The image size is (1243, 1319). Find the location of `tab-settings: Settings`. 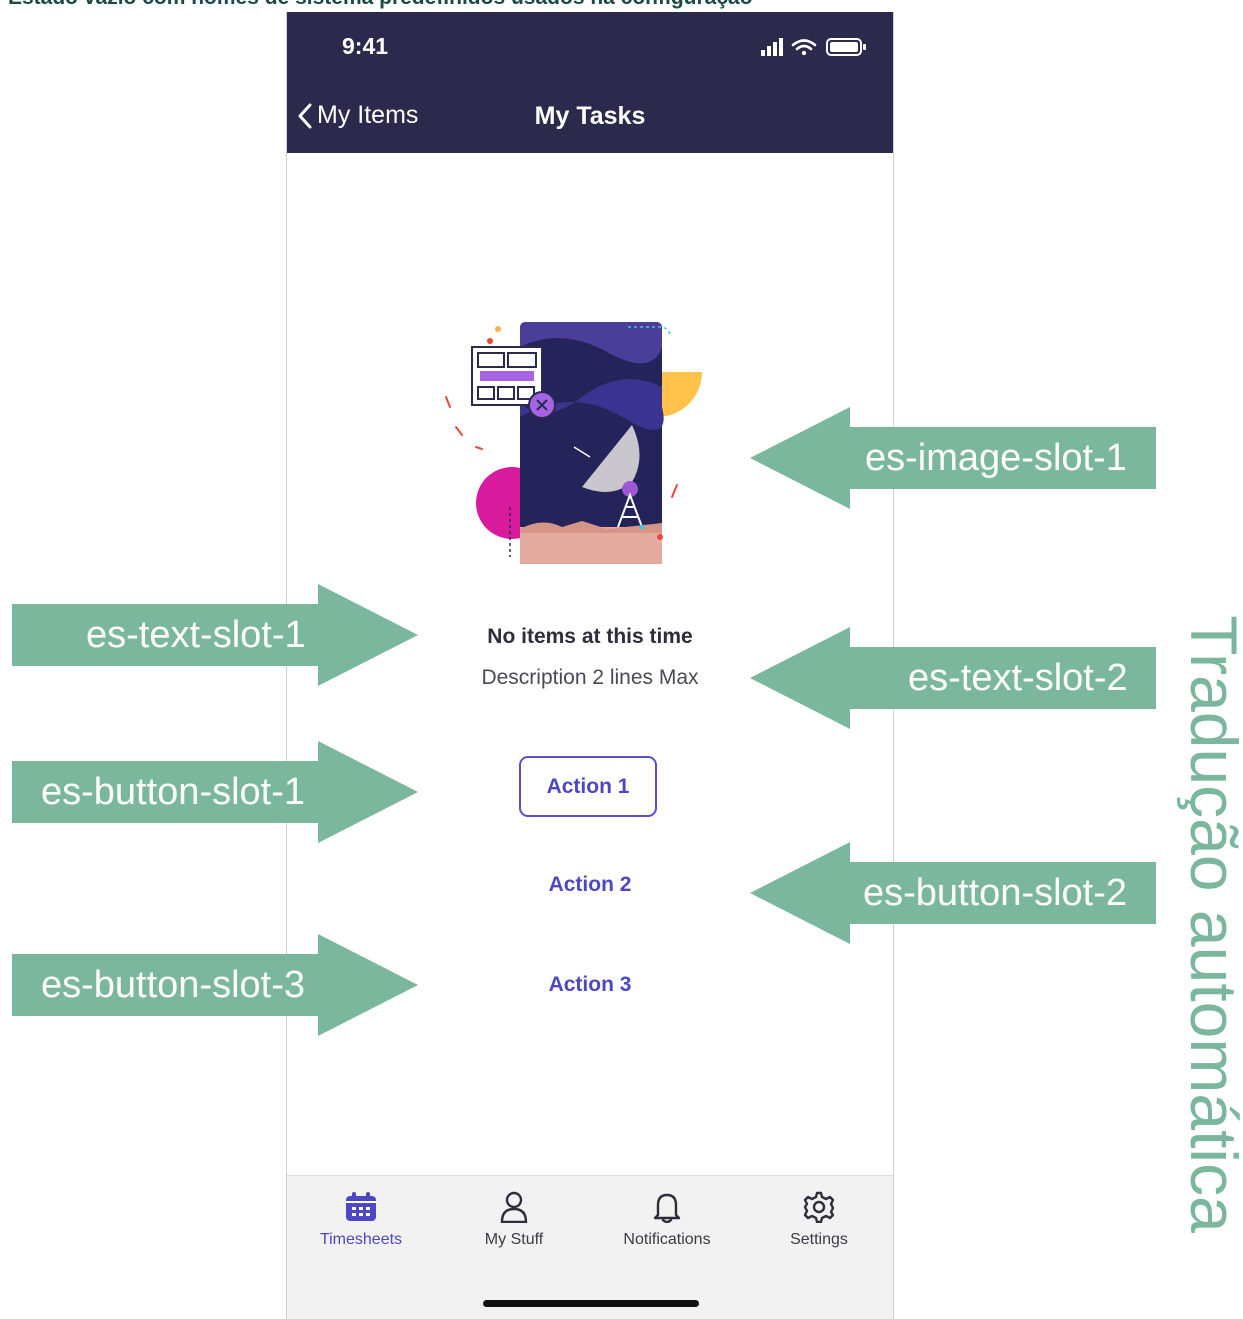

tab-settings: Settings is located at coordinates (819, 1220).